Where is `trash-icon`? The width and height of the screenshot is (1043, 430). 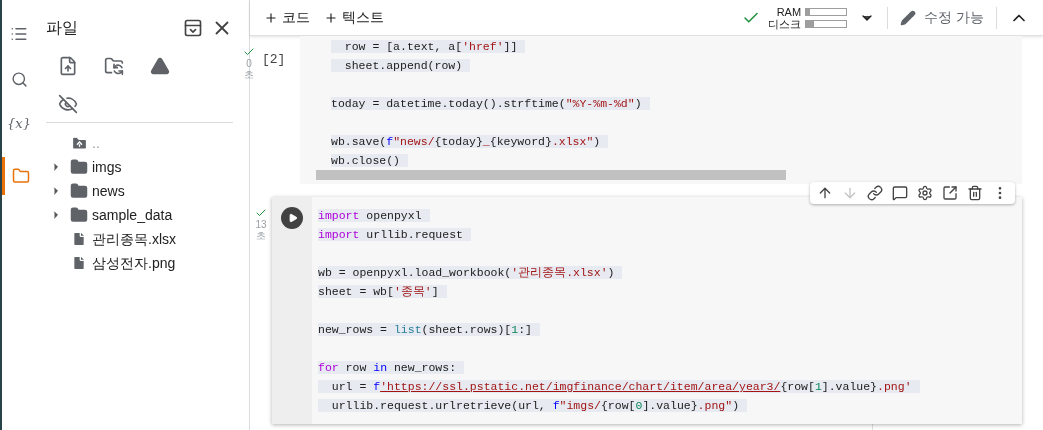 trash-icon is located at coordinates (975, 193).